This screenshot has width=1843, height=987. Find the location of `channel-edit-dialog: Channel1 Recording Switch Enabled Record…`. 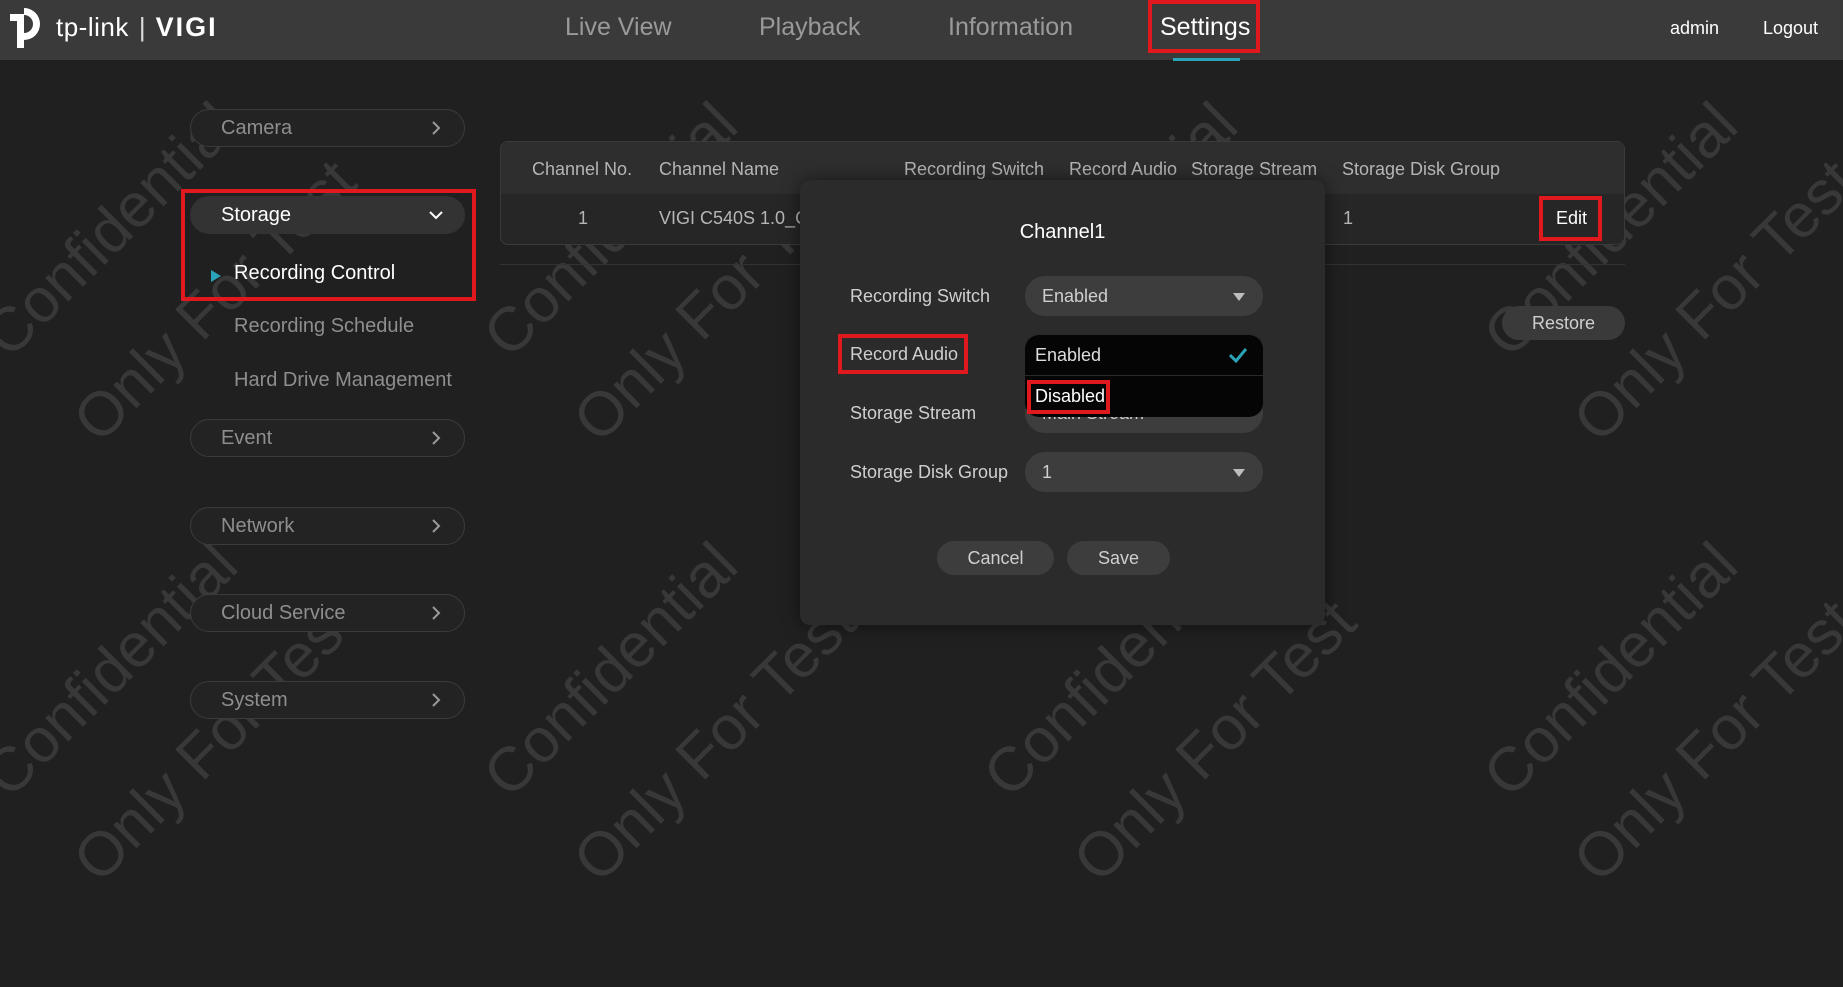

channel-edit-dialog: Channel1 Recording Switch Enabled Record… is located at coordinates (1062, 402).